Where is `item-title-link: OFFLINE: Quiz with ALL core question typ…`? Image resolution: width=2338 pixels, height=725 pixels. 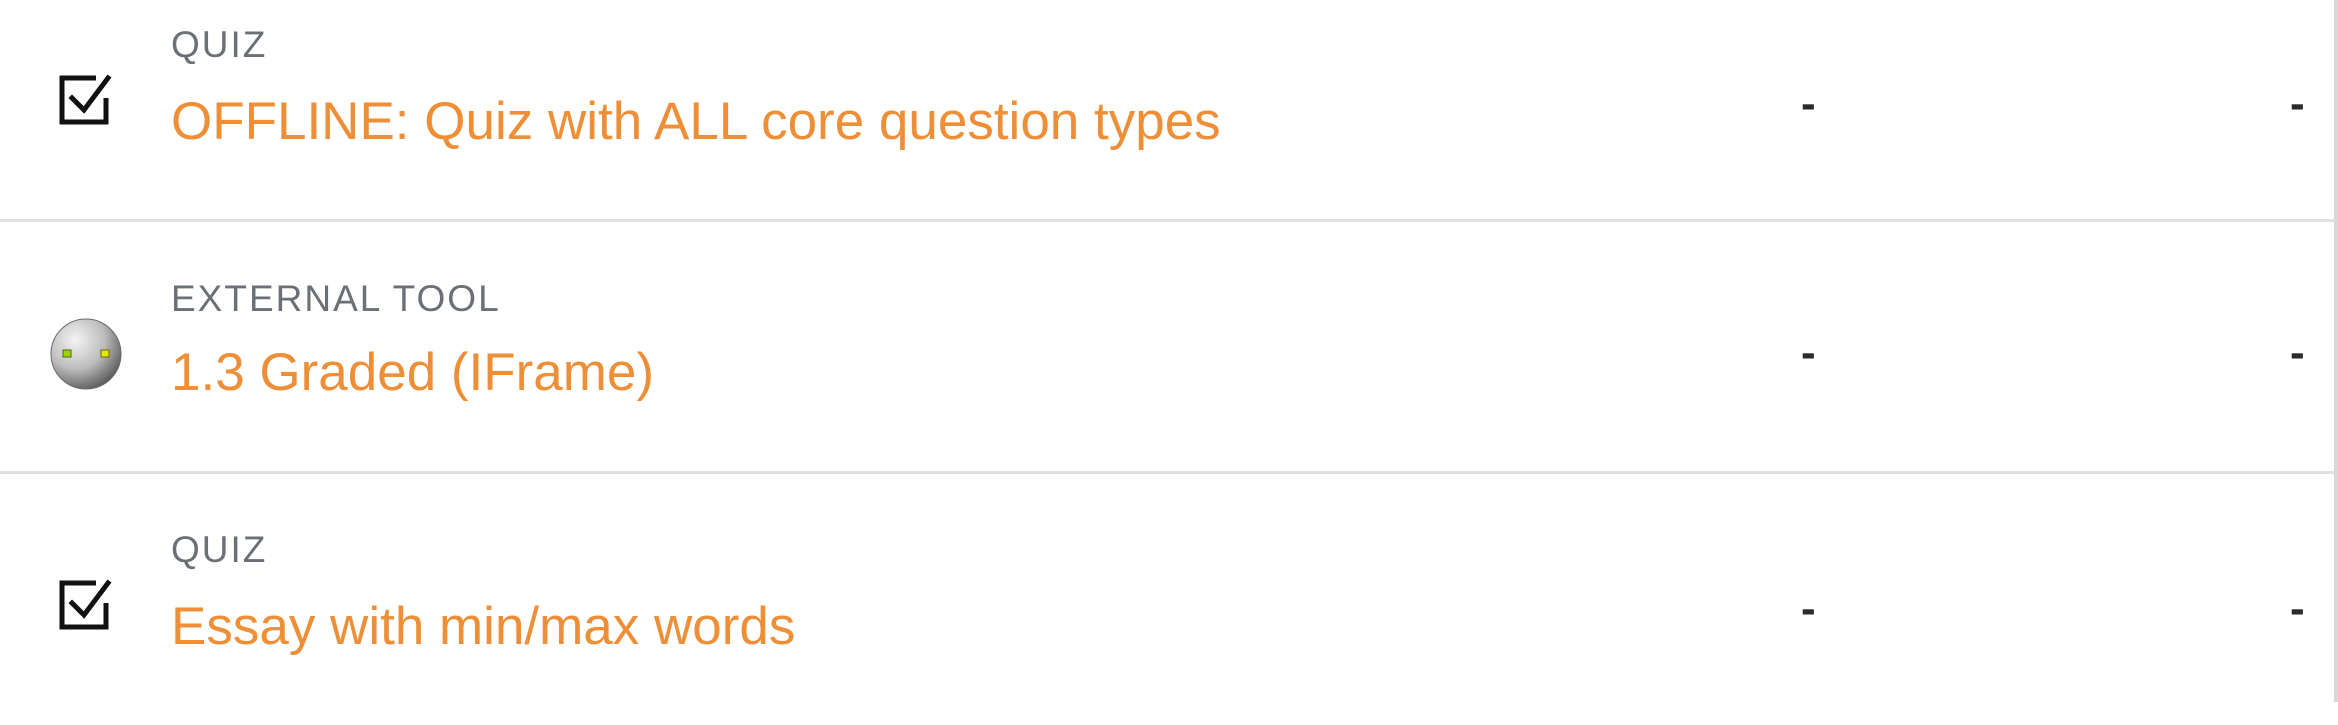 item-title-link: OFFLINE: Quiz with ALL core question typ… is located at coordinates (696, 121).